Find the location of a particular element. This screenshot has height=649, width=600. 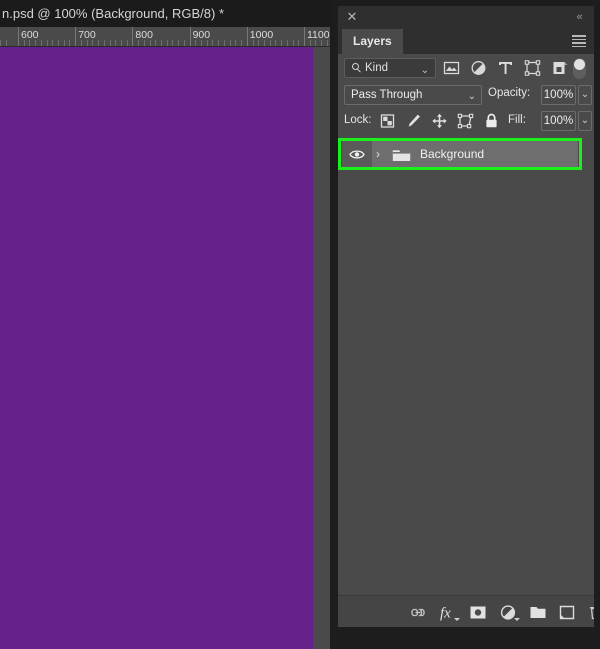

panel-title-bar: ✕ « is located at coordinates (466, 17).